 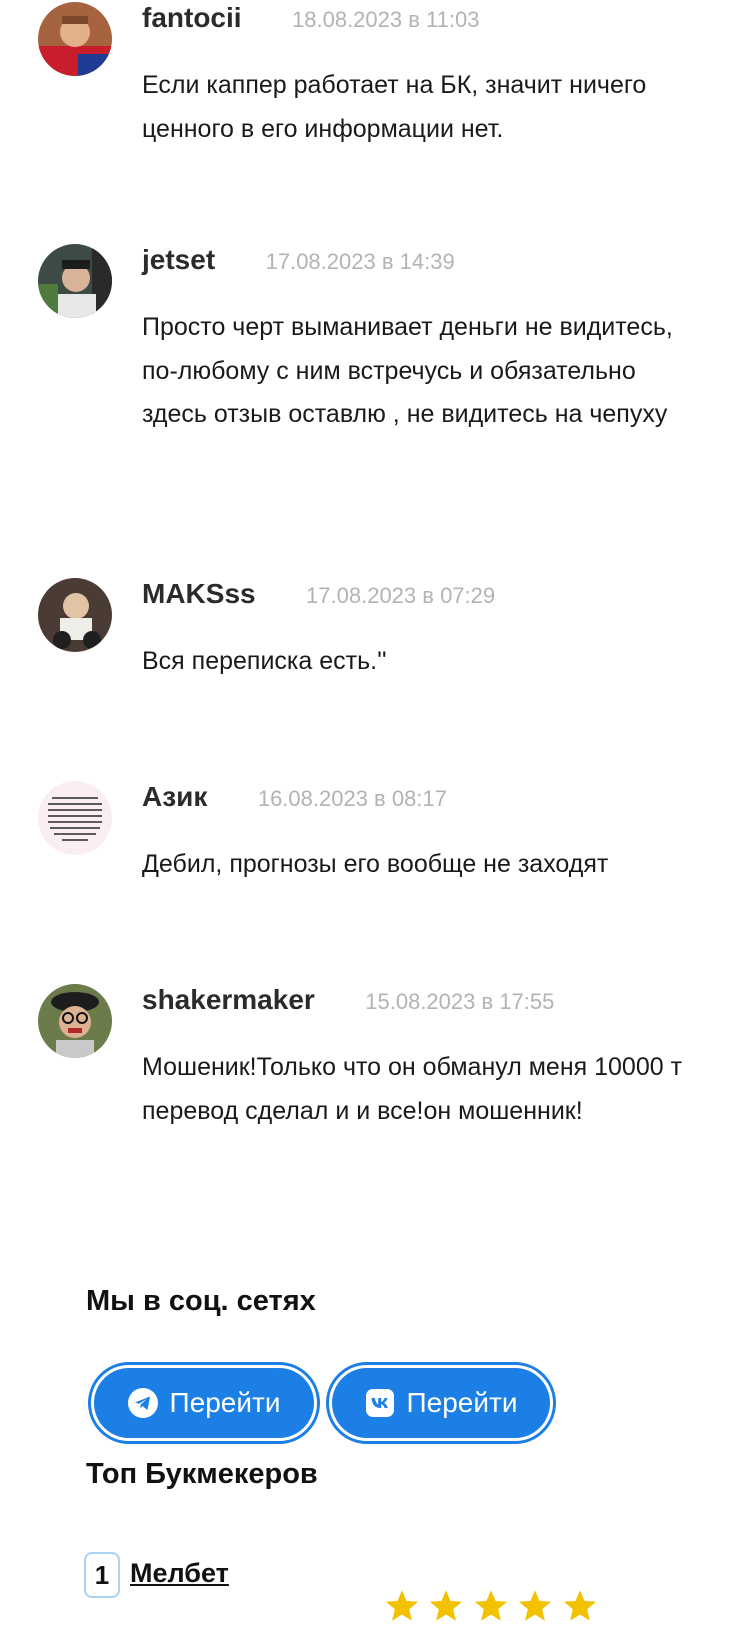 What do you see at coordinates (228, 999) in the screenshot?
I see `comment-author: shakermaker` at bounding box center [228, 999].